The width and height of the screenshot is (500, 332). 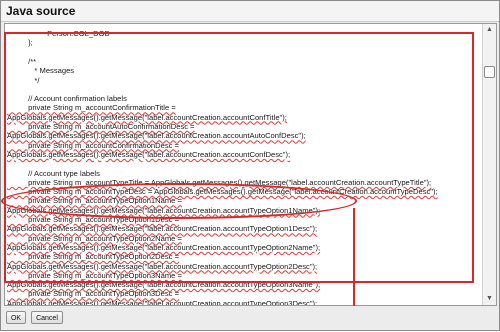 I want to click on ok-button: OK, so click(x=16, y=317).